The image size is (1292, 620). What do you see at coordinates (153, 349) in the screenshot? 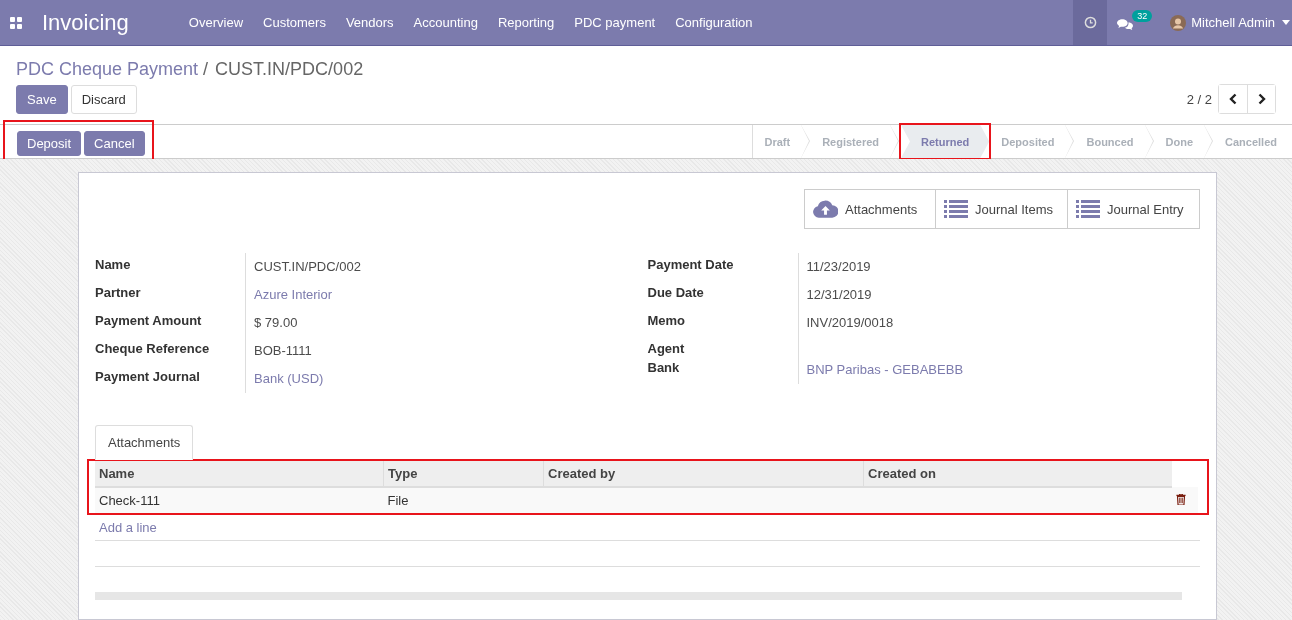
I see `field-label: Cheque Reference` at bounding box center [153, 349].